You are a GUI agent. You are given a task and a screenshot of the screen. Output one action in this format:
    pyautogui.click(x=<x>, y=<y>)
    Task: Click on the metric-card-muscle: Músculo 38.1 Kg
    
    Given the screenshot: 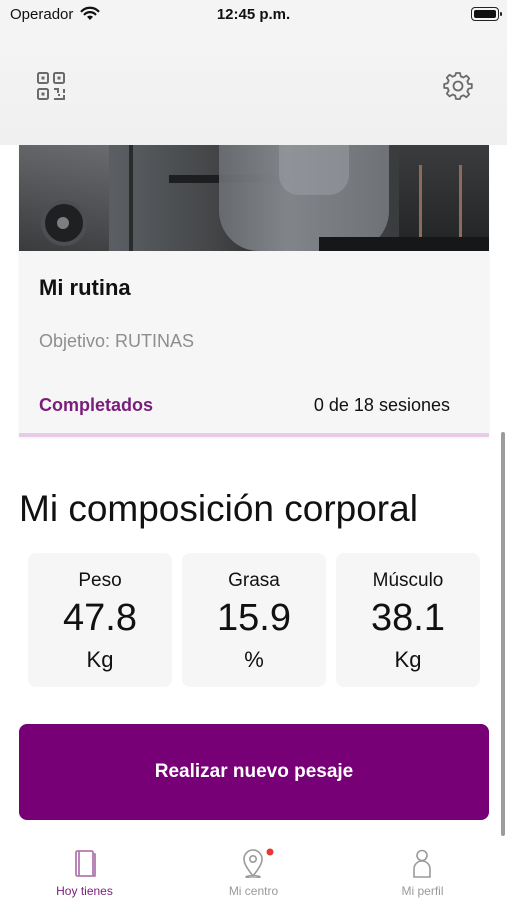 What is the action you would take?
    pyautogui.click(x=408, y=620)
    